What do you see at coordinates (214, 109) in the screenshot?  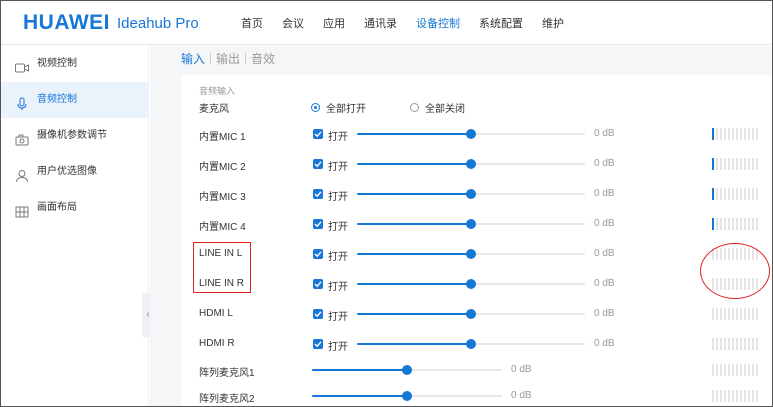 I see `mic-label: 麦克风` at bounding box center [214, 109].